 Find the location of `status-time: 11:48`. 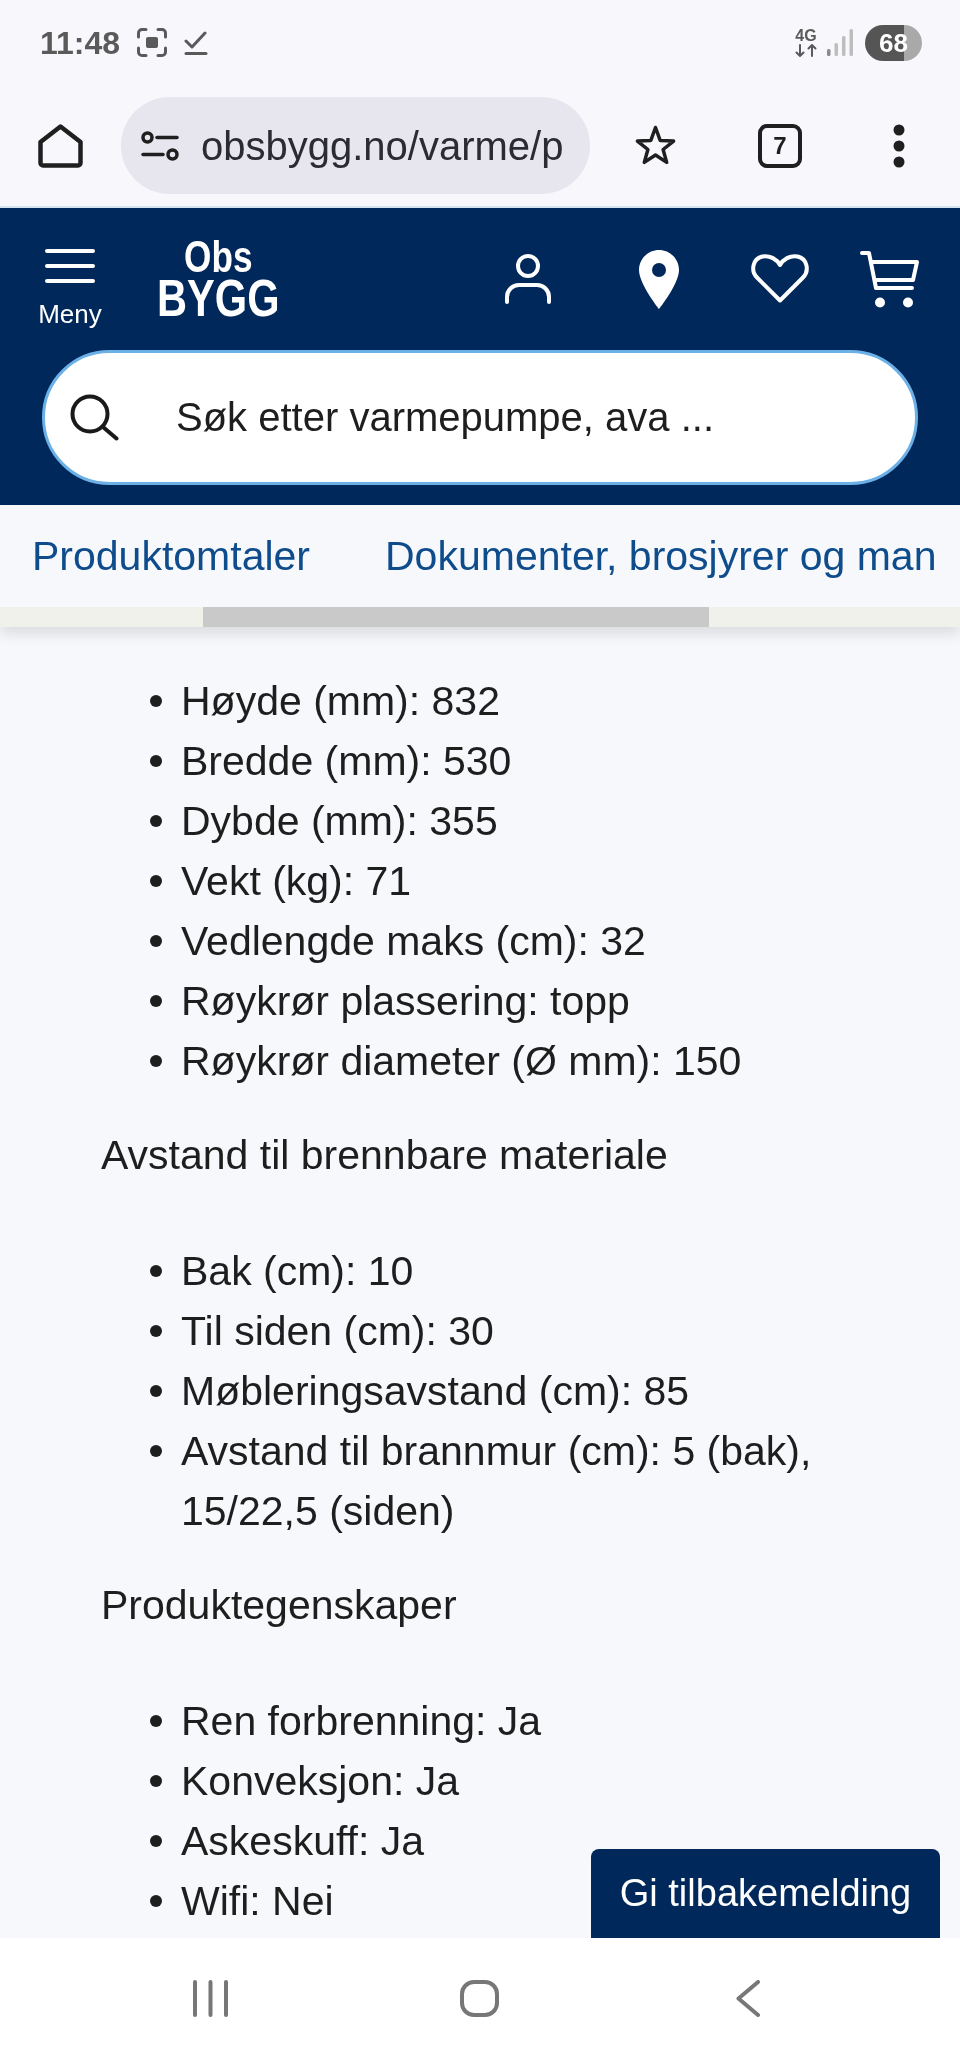

status-time: 11:48 is located at coordinates (80, 42).